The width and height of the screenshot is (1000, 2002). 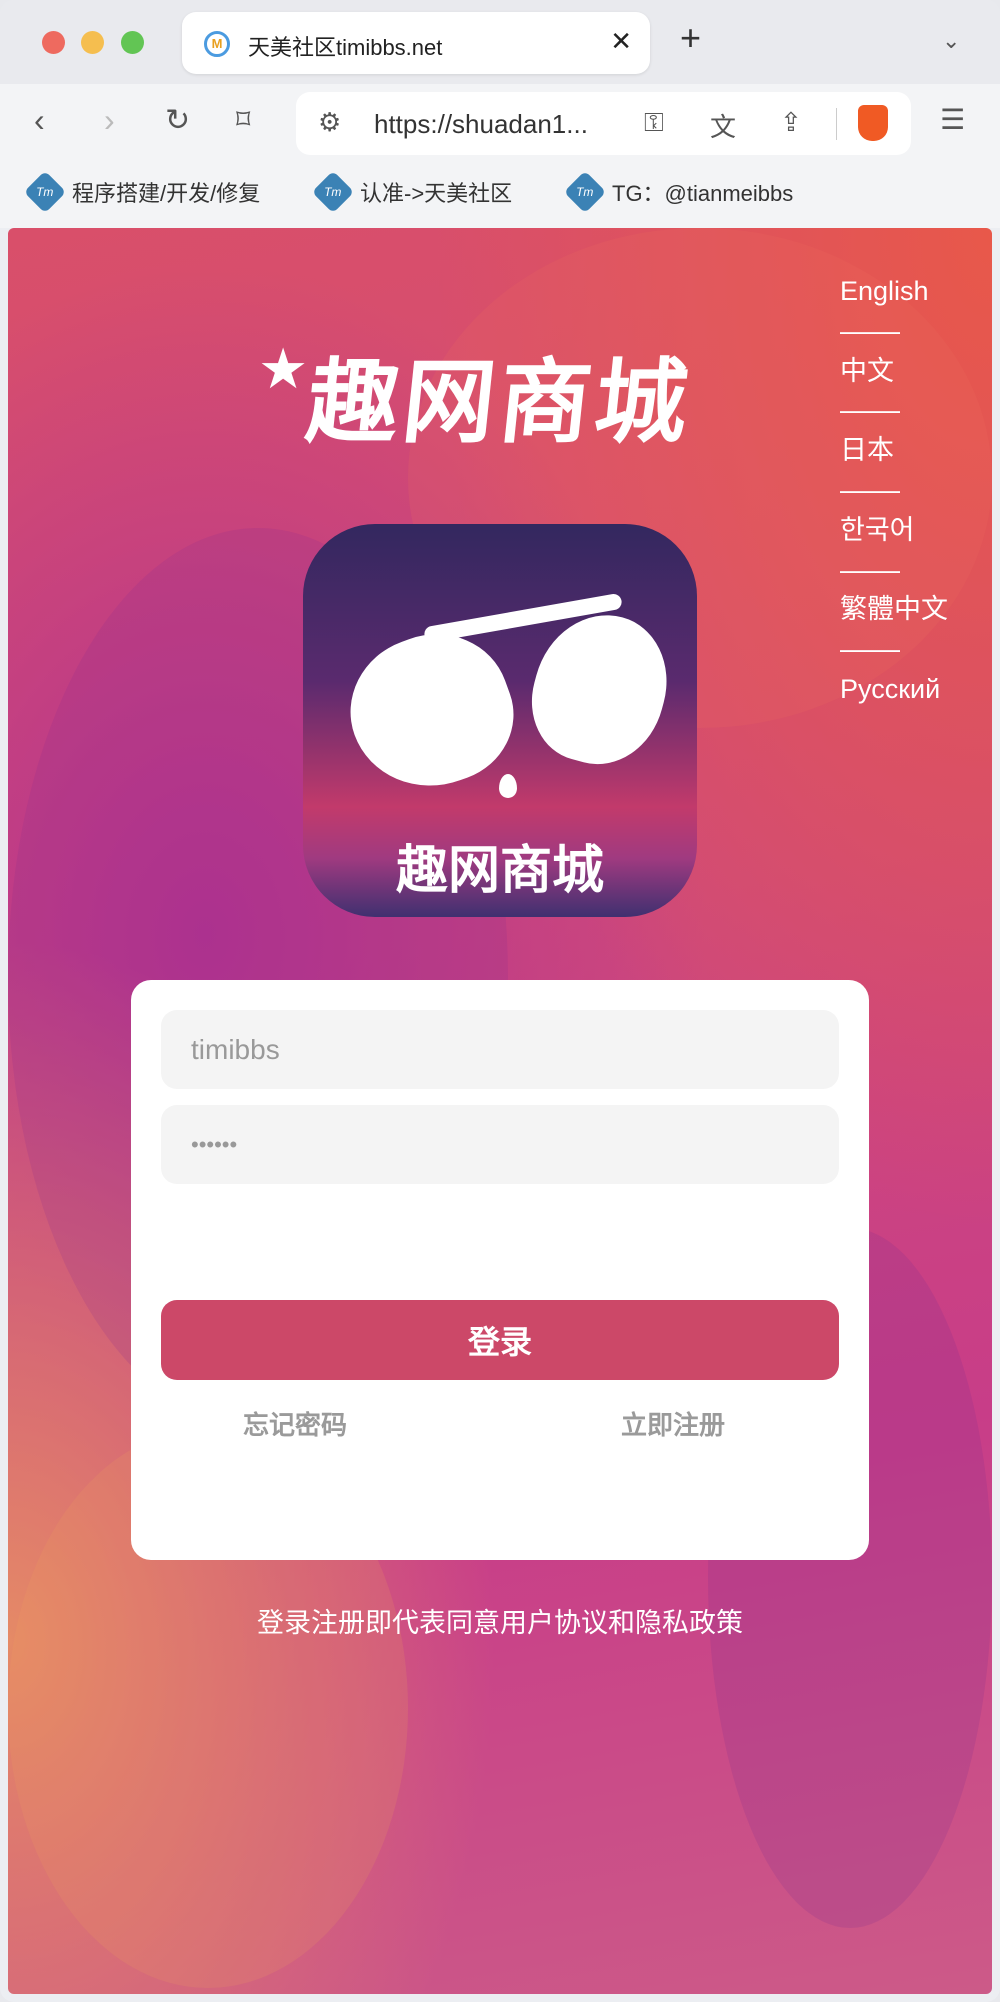 I want to click on bookmarks-bar: Tm 程序搭建/开发/修复 Tm 认准->天美社区 Tm TG：@tianmeibbs, so click(x=500, y=196).